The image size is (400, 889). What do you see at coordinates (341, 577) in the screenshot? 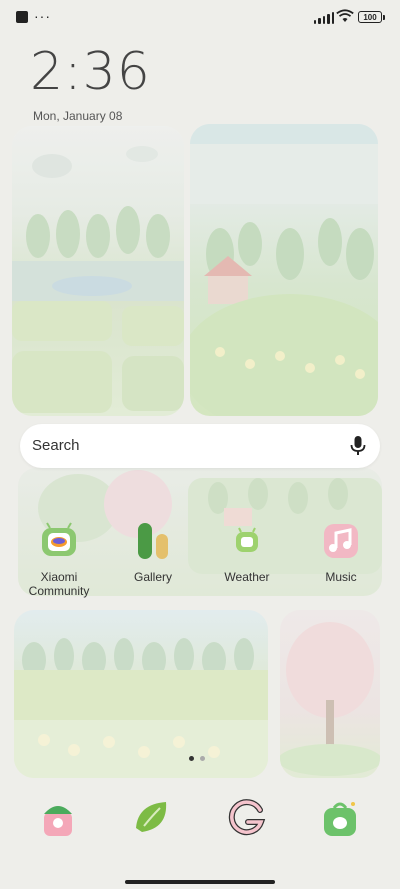
I see `app-label: Music` at bounding box center [341, 577].